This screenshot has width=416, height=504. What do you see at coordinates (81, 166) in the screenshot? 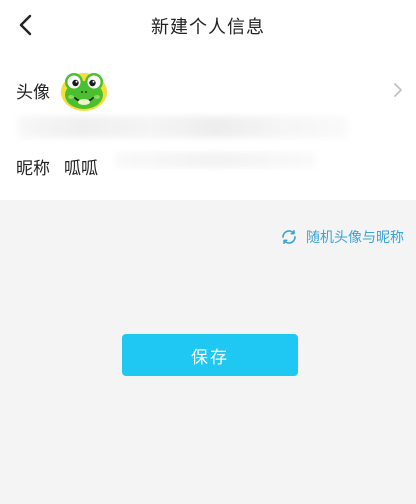
I see `nickname-value: 呱呱` at bounding box center [81, 166].